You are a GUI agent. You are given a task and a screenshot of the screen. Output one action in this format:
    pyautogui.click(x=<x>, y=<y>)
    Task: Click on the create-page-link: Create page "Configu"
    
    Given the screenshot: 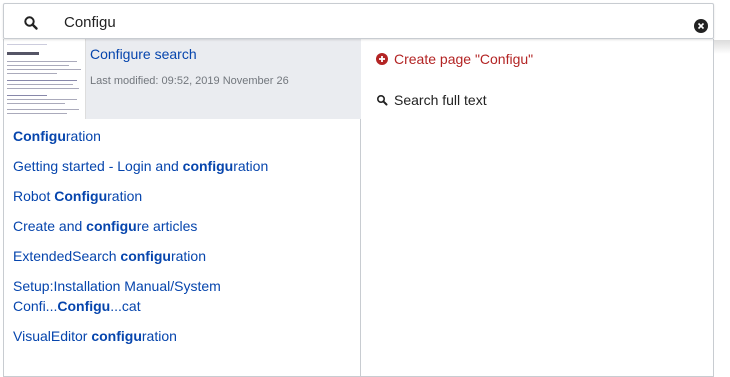 What is the action you would take?
    pyautogui.click(x=454, y=59)
    